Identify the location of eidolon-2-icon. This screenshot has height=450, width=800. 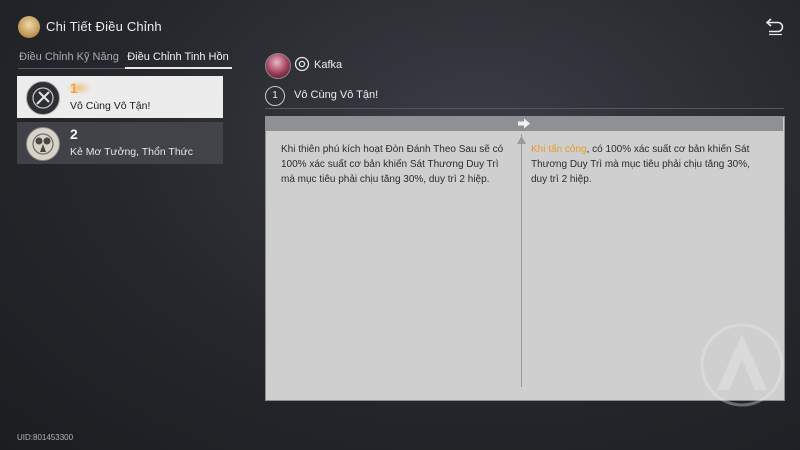
(43, 144).